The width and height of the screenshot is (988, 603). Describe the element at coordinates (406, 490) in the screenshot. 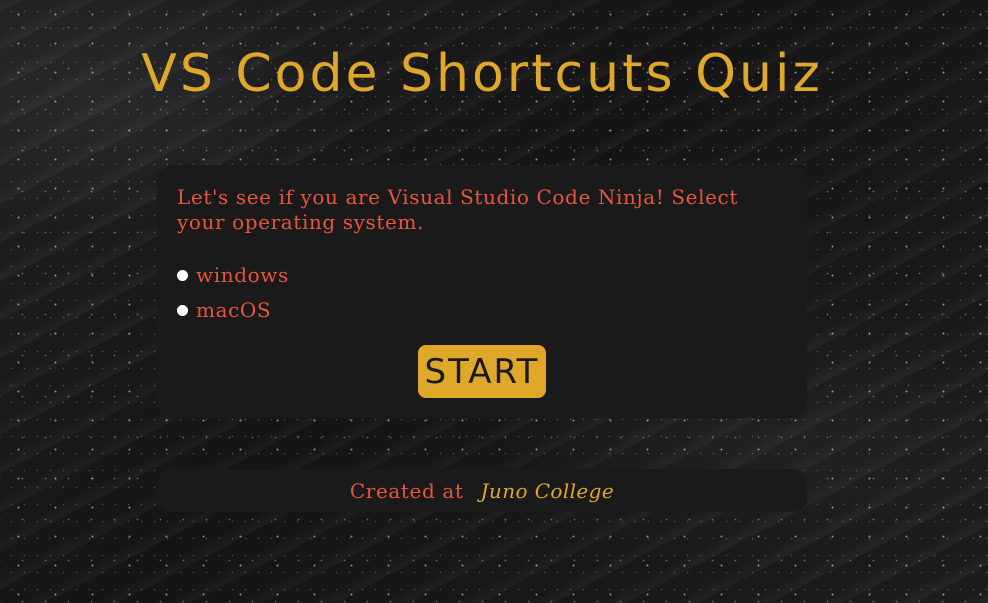

I see `footer-text: Created at` at that location.